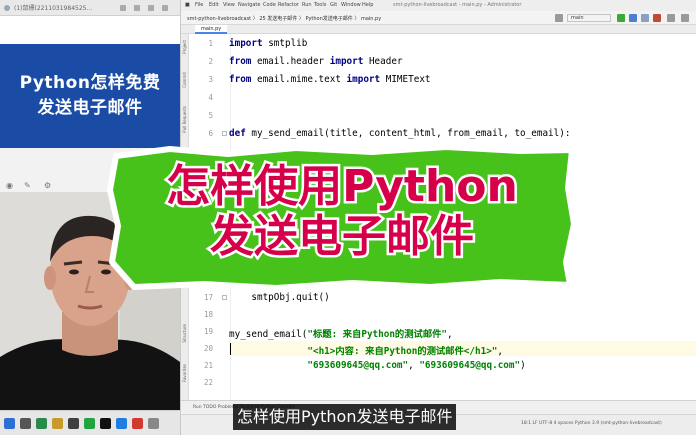  Describe the element at coordinates (523, 365) in the screenshot. I see `code-text: )` at that location.